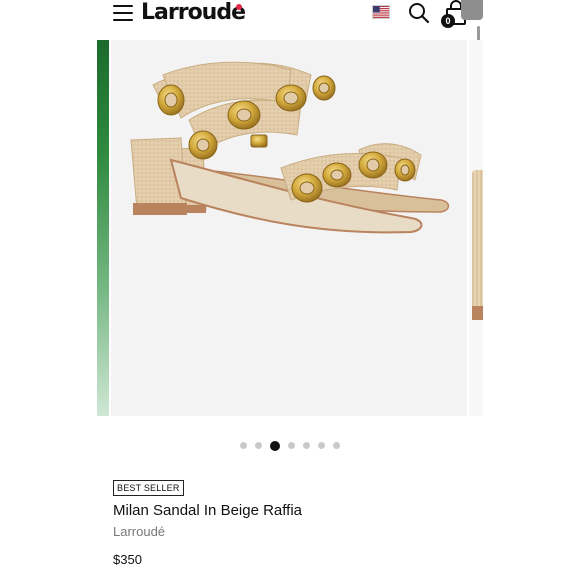 This screenshot has height=580, width=580. Describe the element at coordinates (127, 559) in the screenshot. I see `product-price: $350` at that location.